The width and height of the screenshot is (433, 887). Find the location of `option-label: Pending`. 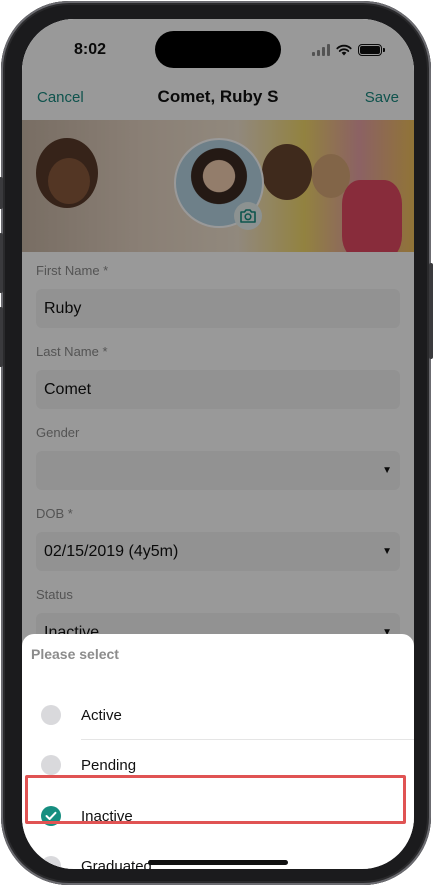

option-label: Pending is located at coordinates (109, 765).